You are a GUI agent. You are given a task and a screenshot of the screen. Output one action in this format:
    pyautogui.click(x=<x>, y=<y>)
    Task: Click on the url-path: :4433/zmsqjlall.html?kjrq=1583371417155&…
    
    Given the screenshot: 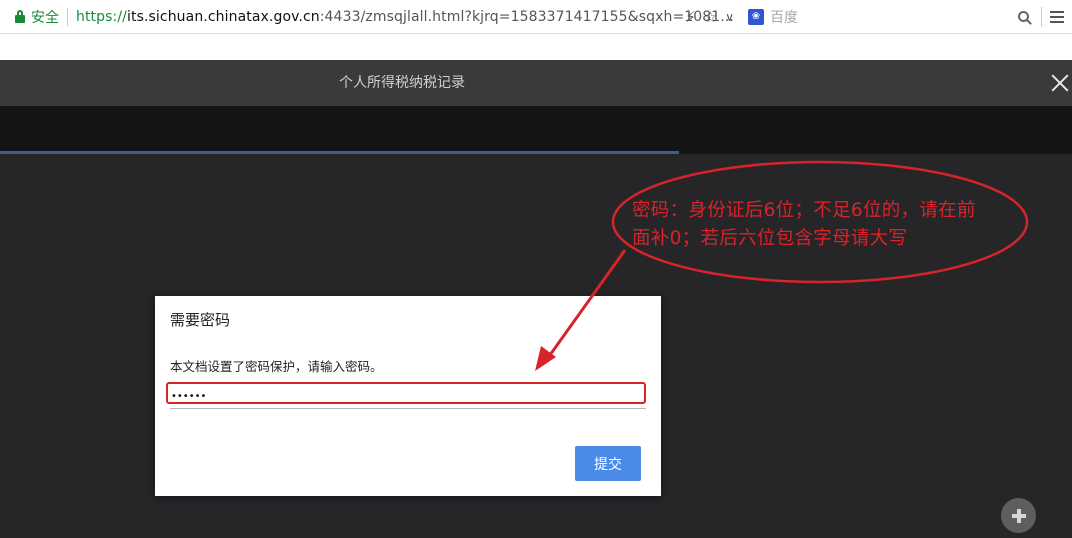 What is the action you would take?
    pyautogui.click(x=526, y=16)
    